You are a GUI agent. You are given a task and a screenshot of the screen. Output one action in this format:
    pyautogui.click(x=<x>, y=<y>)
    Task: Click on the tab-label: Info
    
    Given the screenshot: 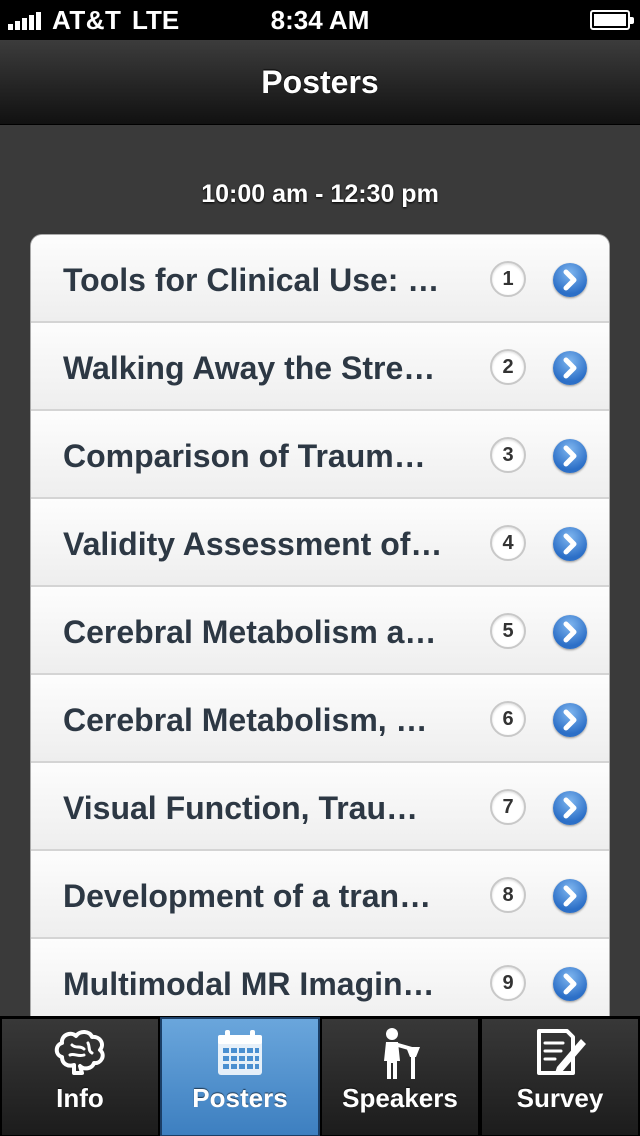 What is the action you would take?
    pyautogui.click(x=80, y=1098)
    